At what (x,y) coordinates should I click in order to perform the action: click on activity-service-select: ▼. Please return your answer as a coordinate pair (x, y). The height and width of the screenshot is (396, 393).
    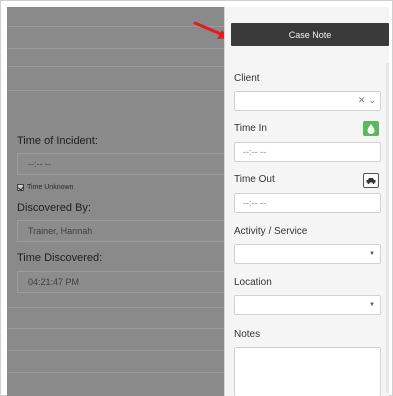
    Looking at the image, I should click on (307, 254).